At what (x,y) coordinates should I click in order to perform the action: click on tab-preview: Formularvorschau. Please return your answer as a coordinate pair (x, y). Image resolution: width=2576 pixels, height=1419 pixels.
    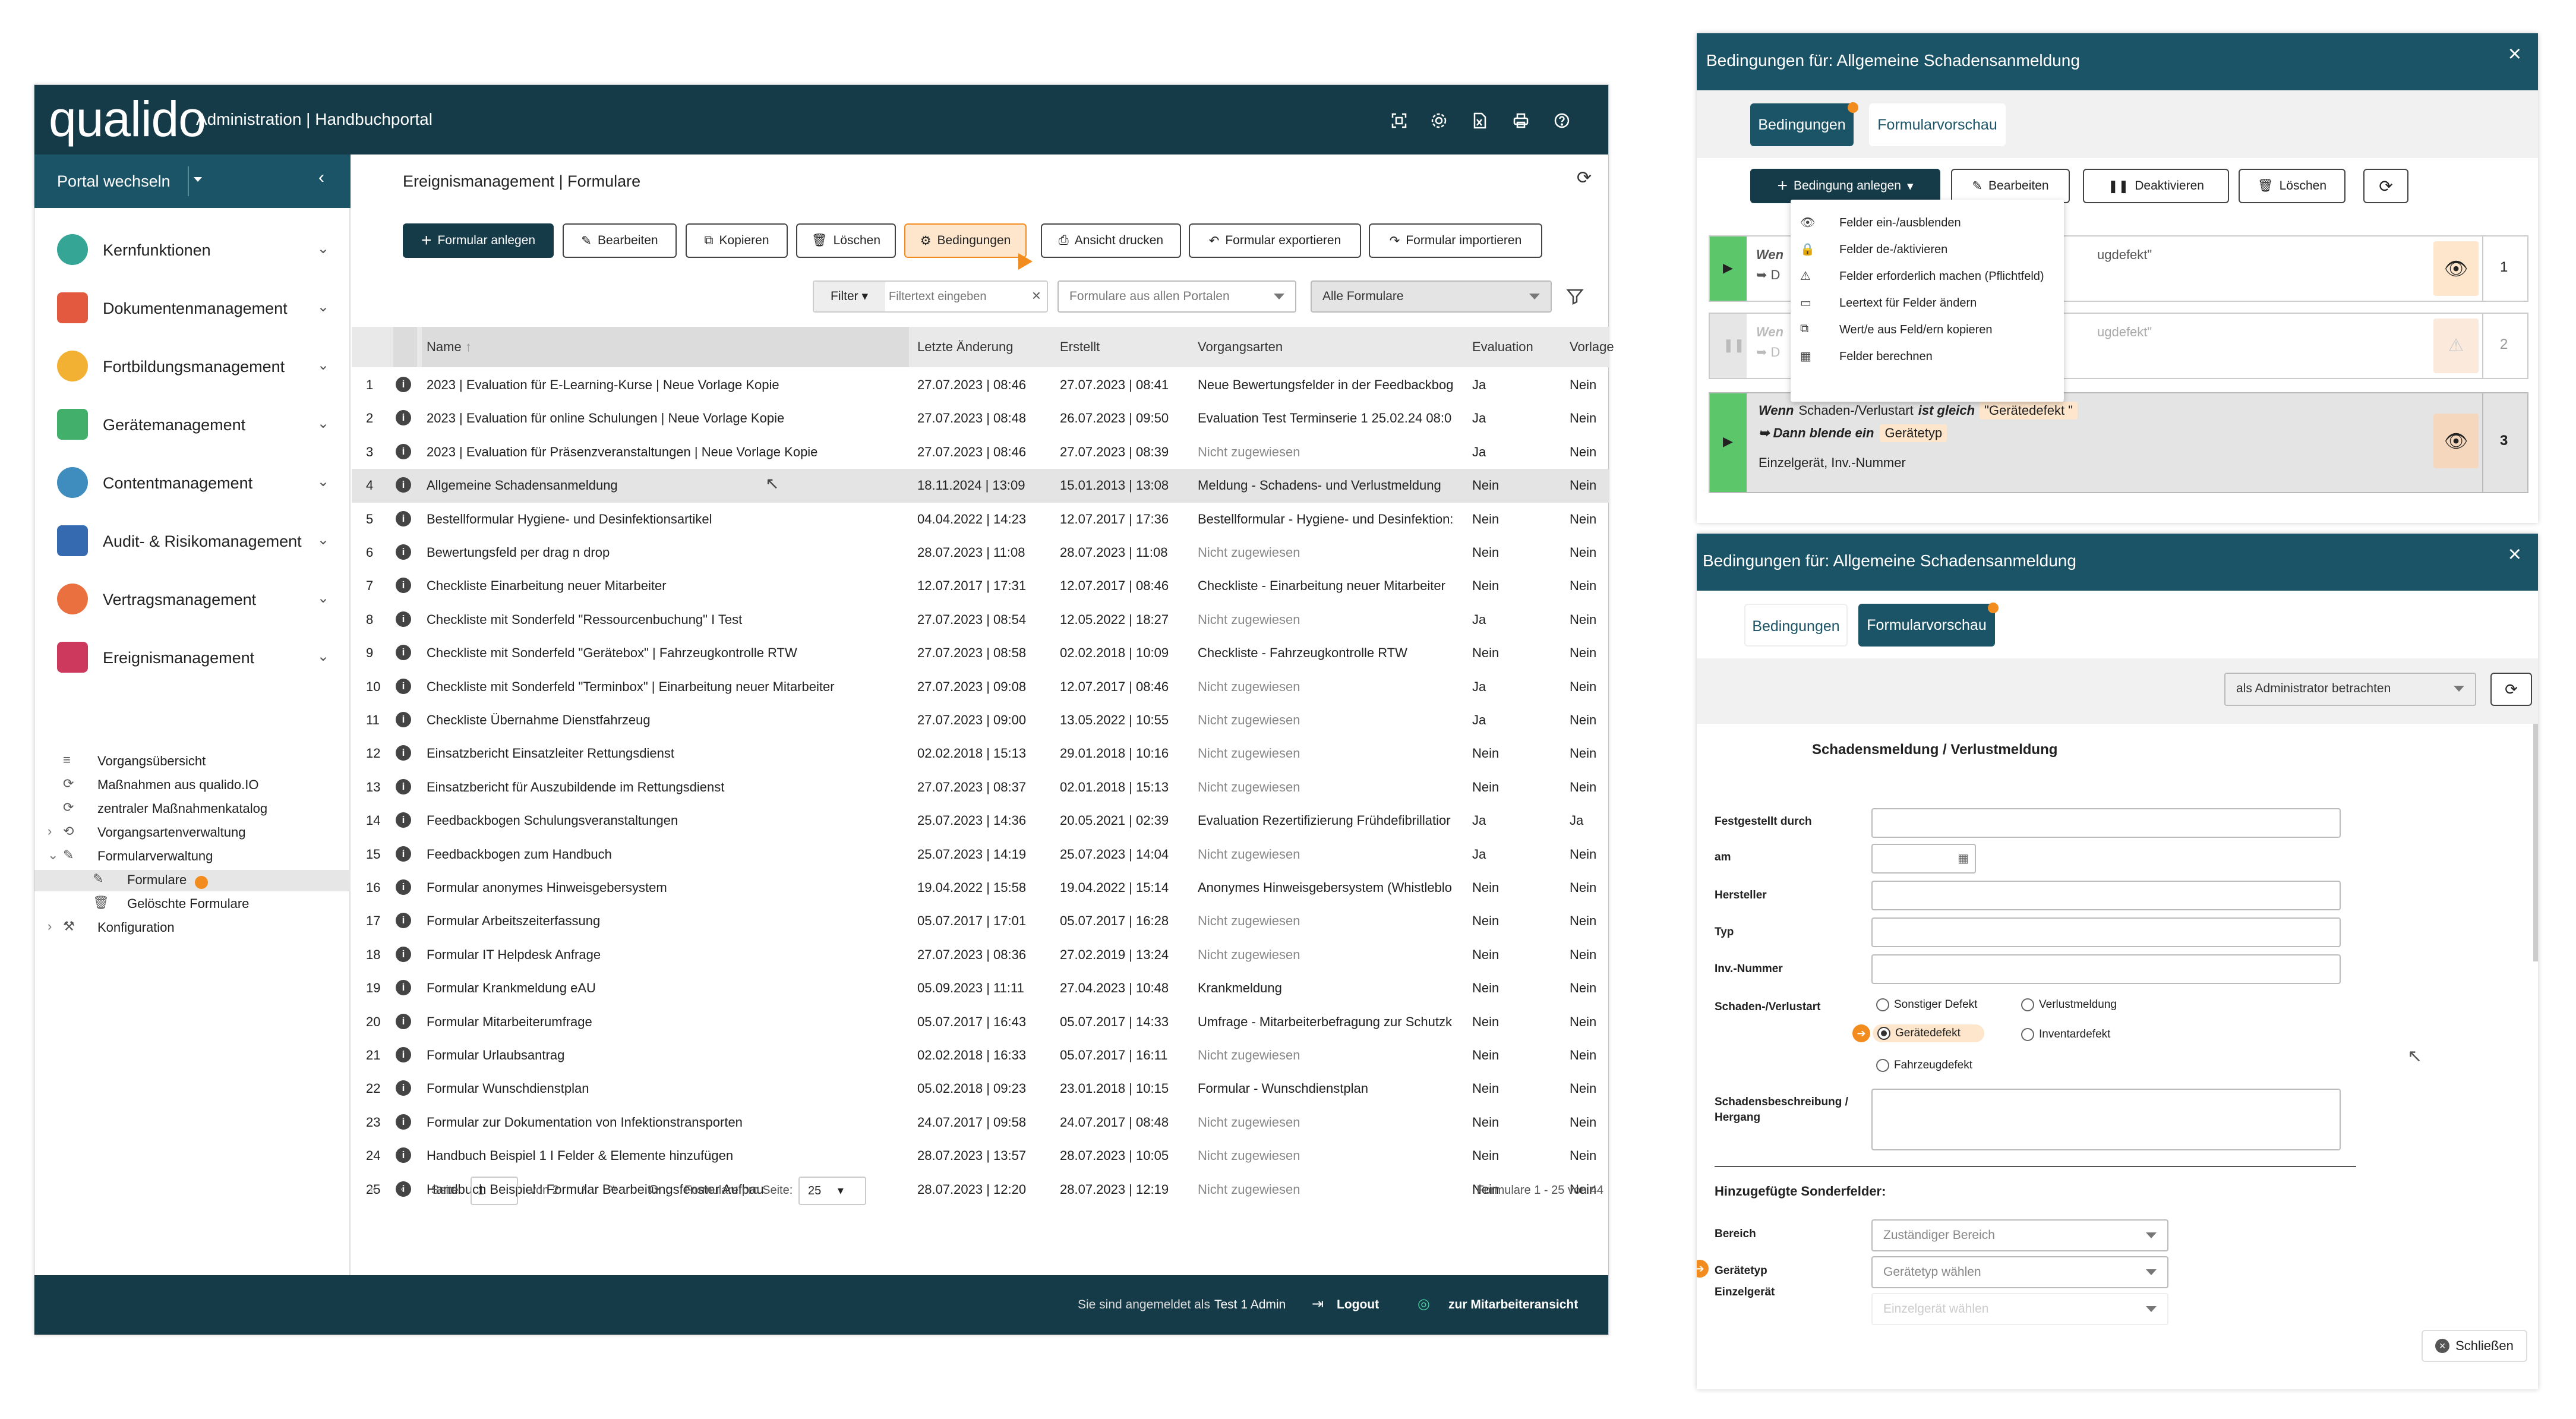
    Looking at the image, I should click on (1937, 124).